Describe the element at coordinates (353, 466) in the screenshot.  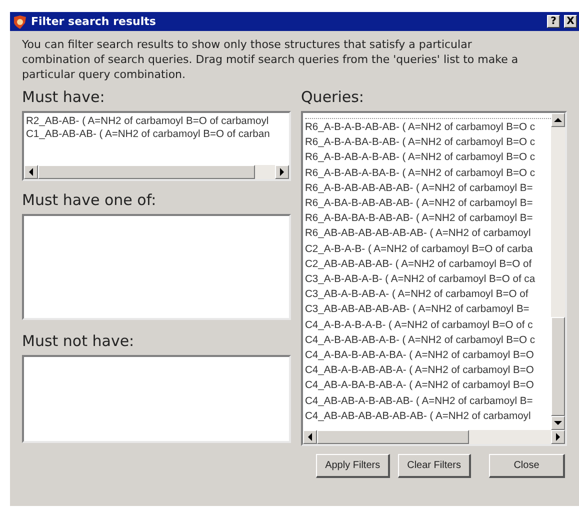
I see `apply-filters-button: Apply Filters` at that location.